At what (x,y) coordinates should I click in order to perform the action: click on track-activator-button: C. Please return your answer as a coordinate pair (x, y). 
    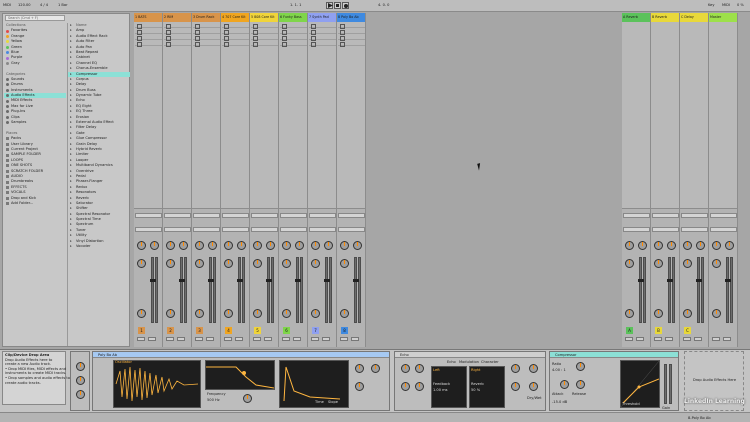
    Looking at the image, I should click on (687, 330).